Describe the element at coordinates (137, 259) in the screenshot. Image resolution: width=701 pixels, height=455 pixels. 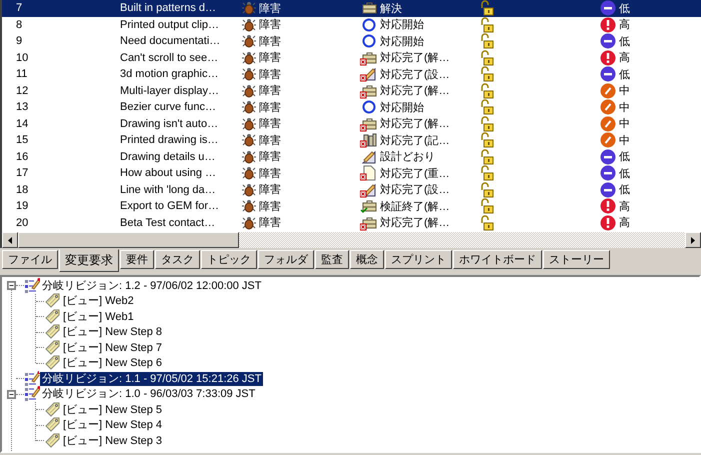
I see `tab: 要件` at that location.